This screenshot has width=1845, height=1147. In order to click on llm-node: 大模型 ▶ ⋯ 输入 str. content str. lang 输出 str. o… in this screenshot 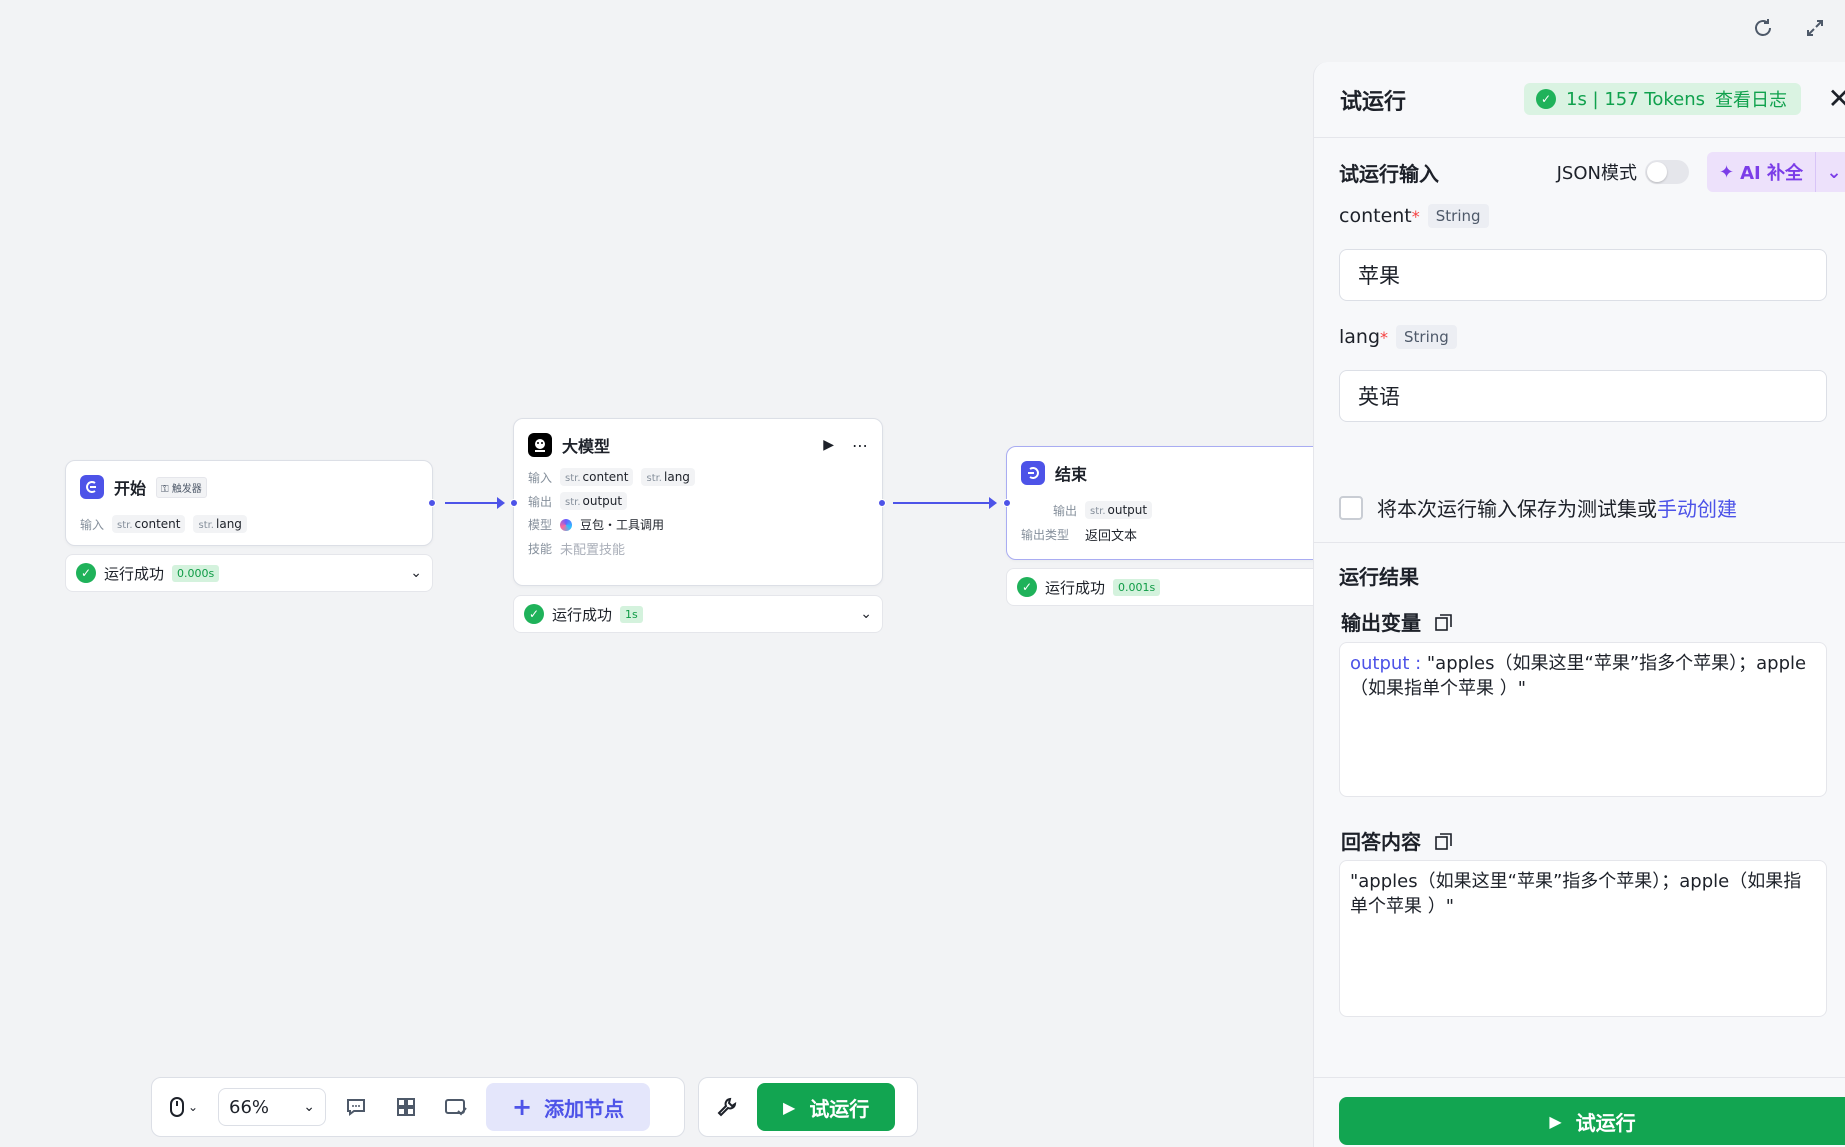, I will do `click(698, 502)`.